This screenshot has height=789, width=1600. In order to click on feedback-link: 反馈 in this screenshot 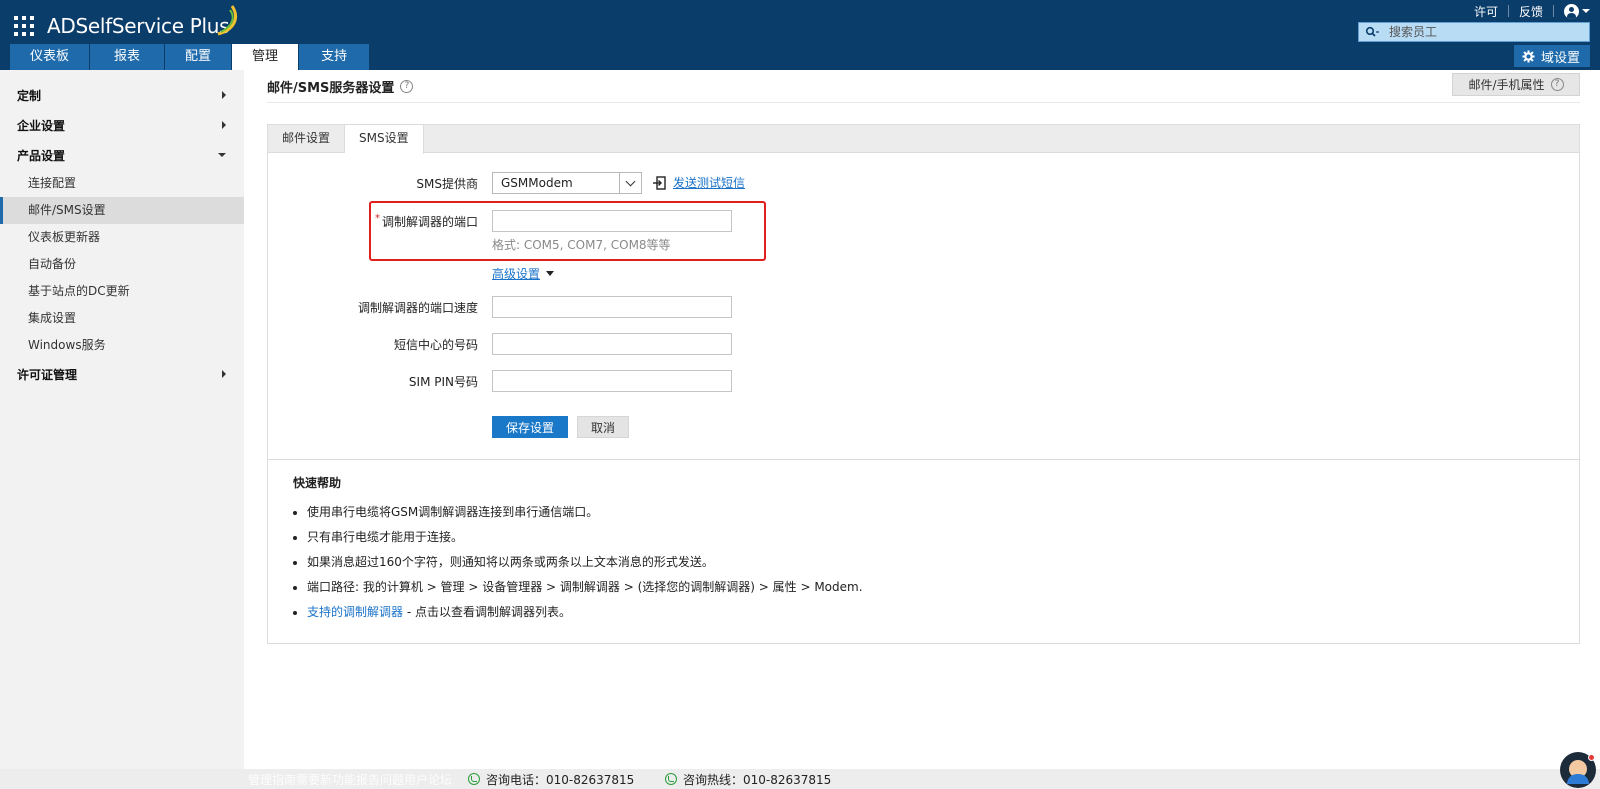, I will do `click(1531, 11)`.